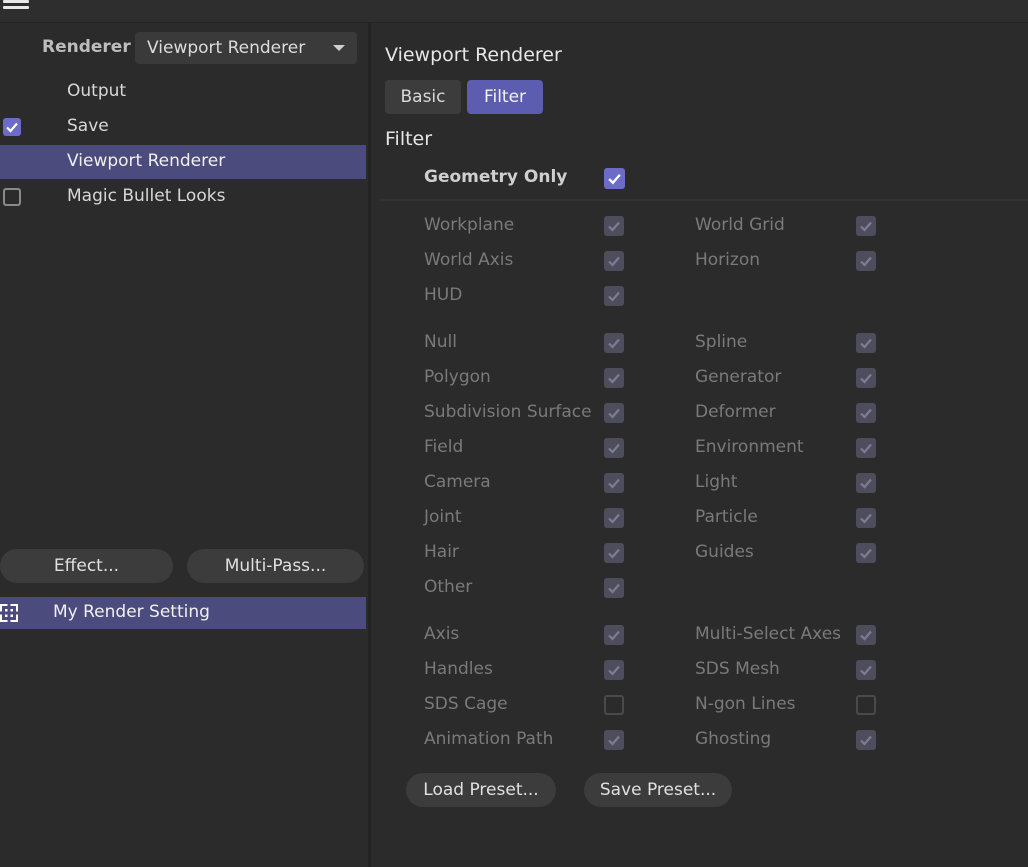 This screenshot has height=867, width=1028. What do you see at coordinates (469, 260) in the screenshot?
I see `filter-label-world-axis: World Axis` at bounding box center [469, 260].